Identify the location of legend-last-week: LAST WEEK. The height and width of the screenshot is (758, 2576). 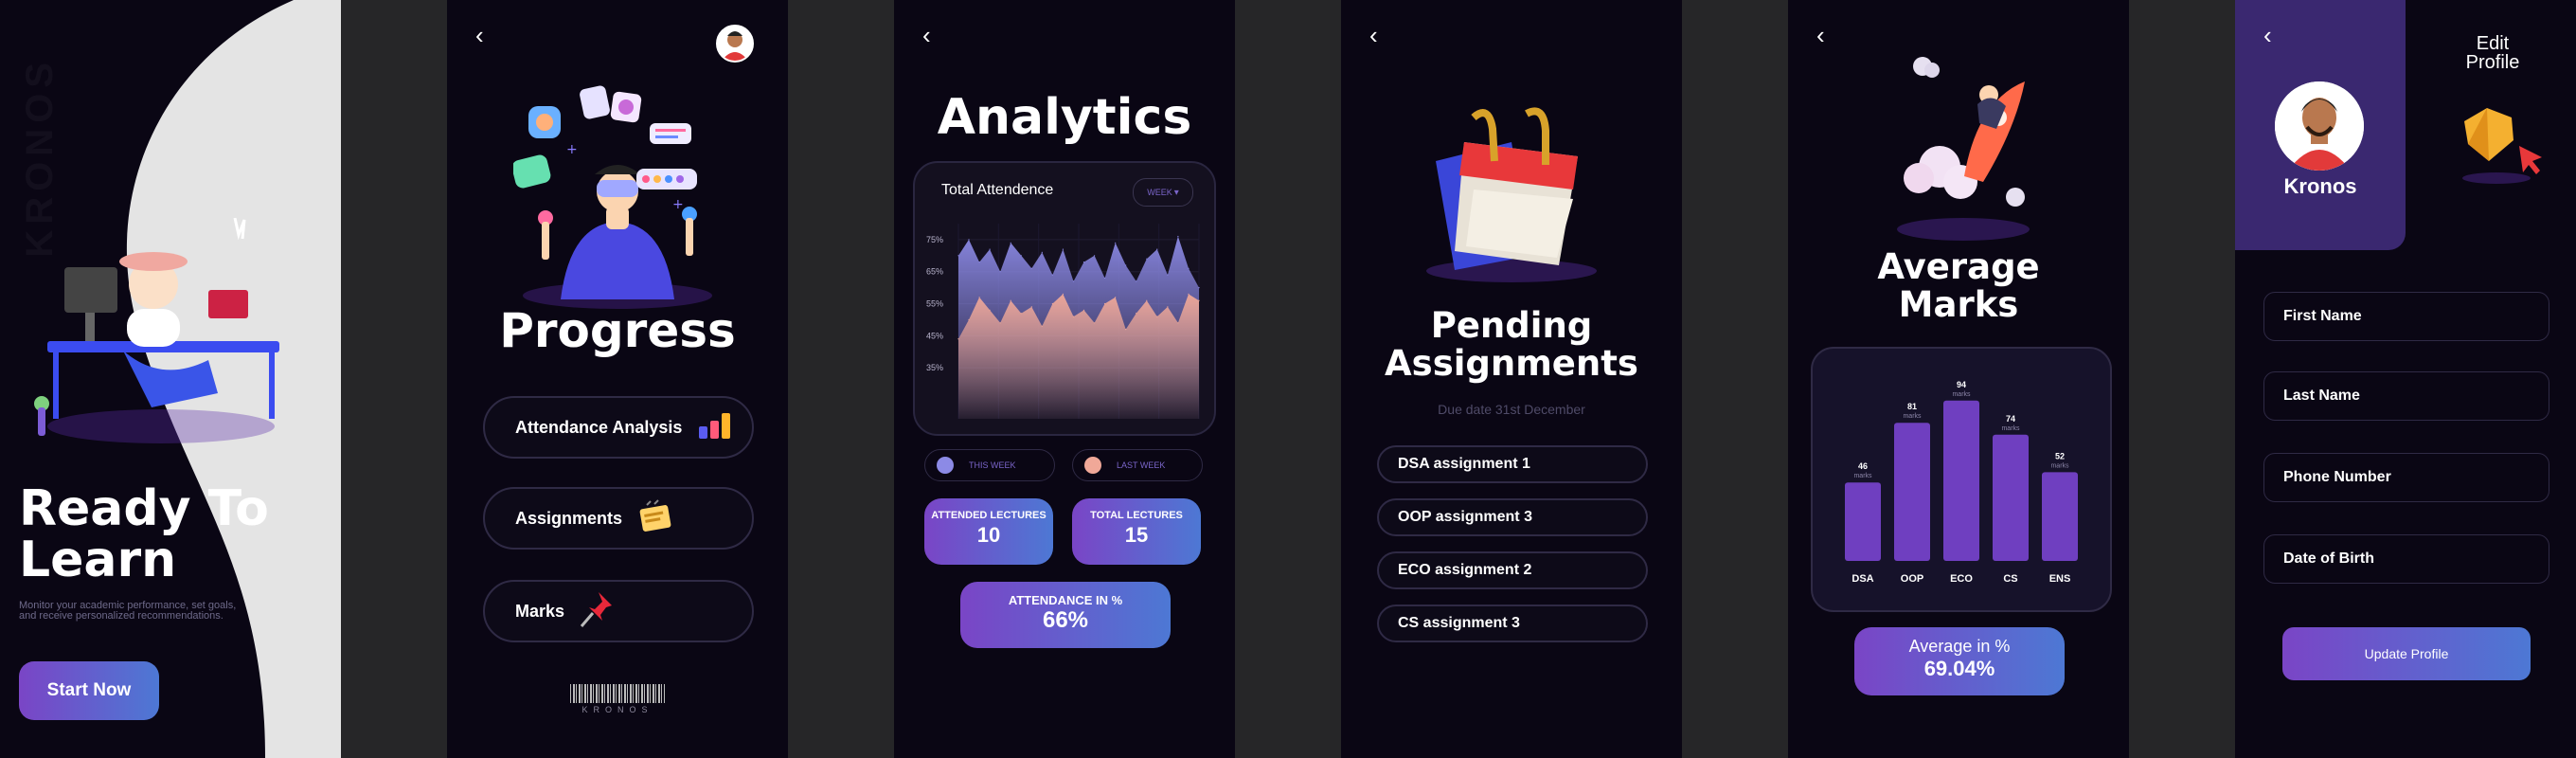
(1137, 465).